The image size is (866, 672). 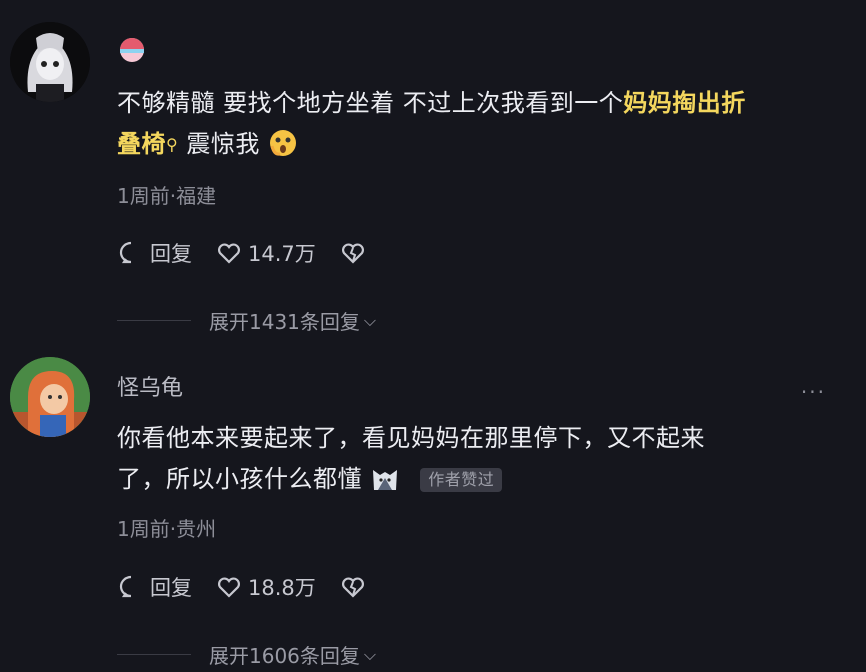 What do you see at coordinates (431, 123) in the screenshot?
I see `comment-text: 不够精髓 要找个地方坐着 不过上次我看到一个妈妈掏出折 叠椅⚲ 震惊我` at bounding box center [431, 123].